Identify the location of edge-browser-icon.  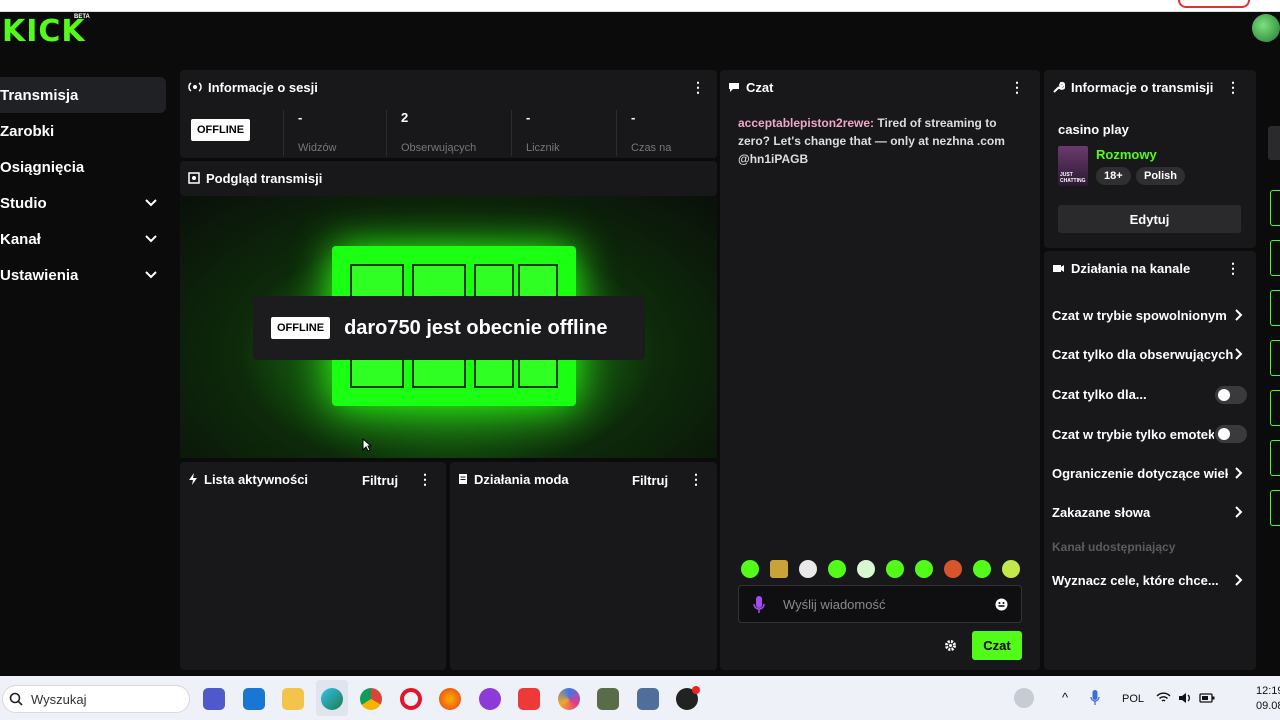
(332, 699).